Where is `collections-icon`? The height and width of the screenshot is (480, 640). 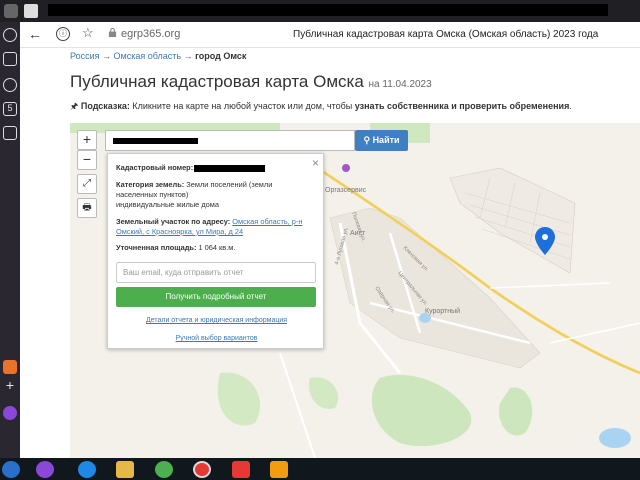 collections-icon is located at coordinates (10, 59).